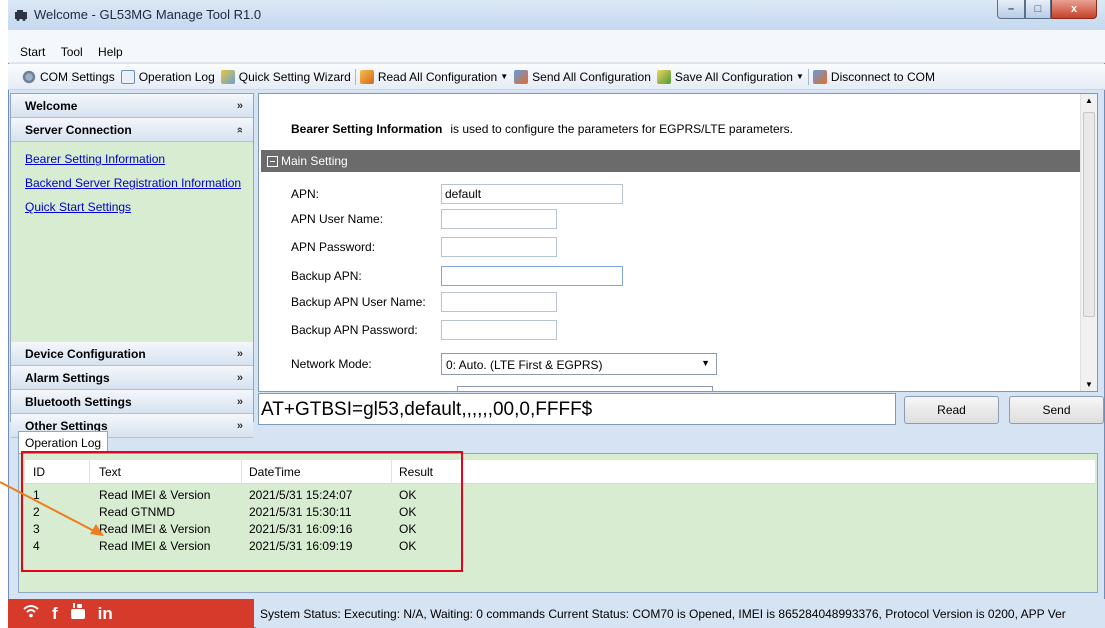 The height and width of the screenshot is (628, 1105). Describe the element at coordinates (294, 76) in the screenshot. I see `quick-setting-wizard-label: Quick Setting Wizard` at that location.